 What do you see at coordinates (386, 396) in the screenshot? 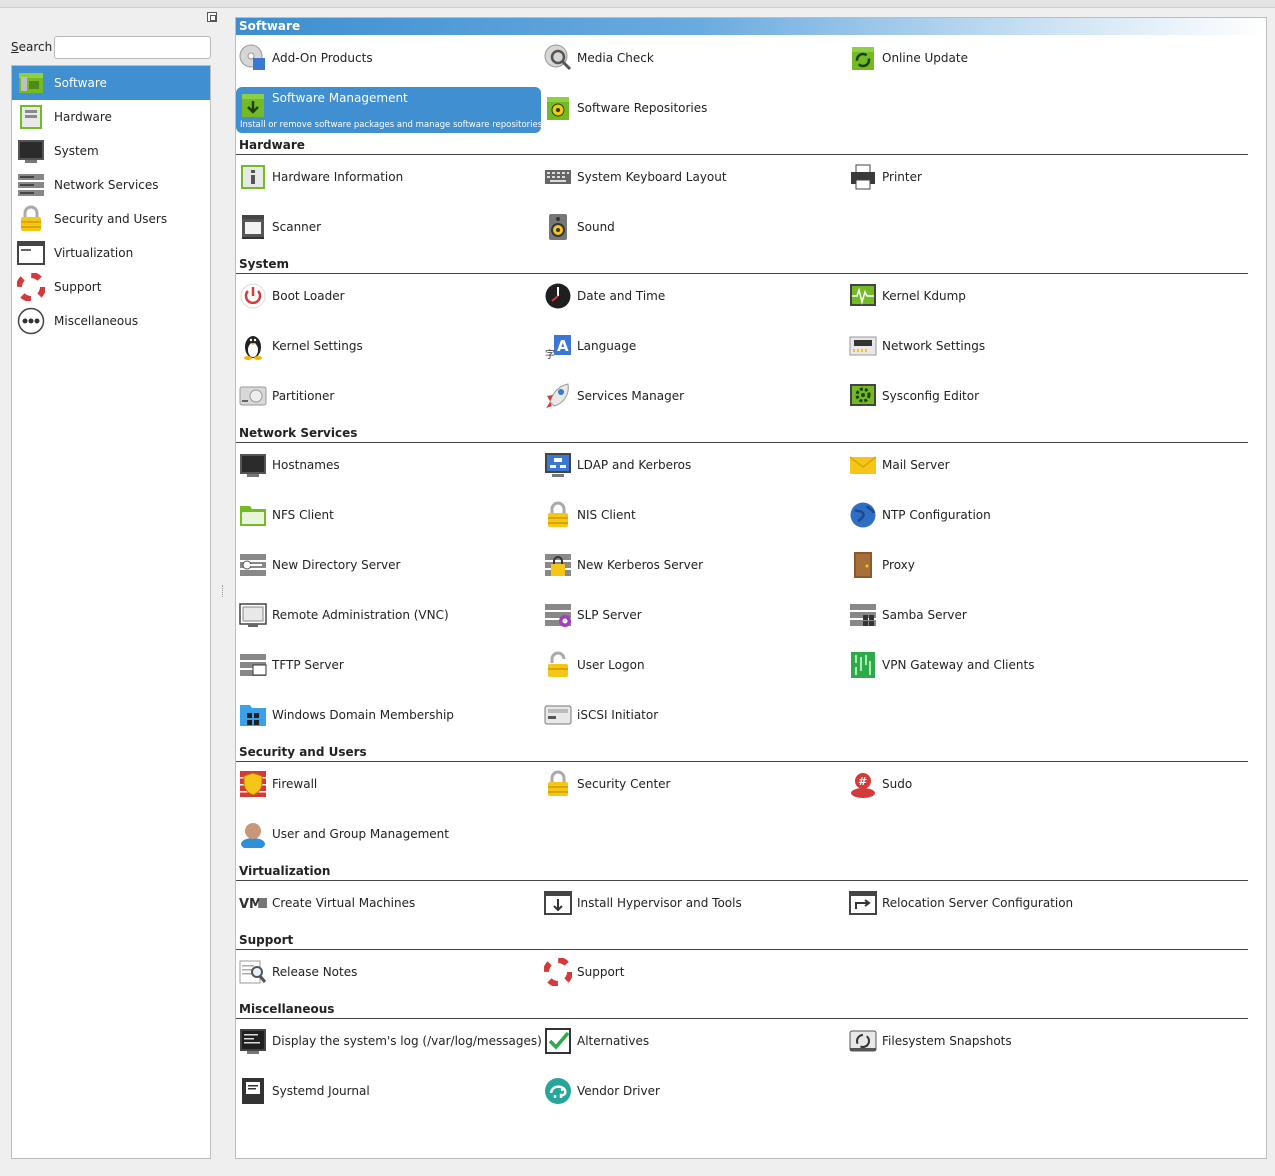
I see `module-partitioner: Partitioner` at bounding box center [386, 396].